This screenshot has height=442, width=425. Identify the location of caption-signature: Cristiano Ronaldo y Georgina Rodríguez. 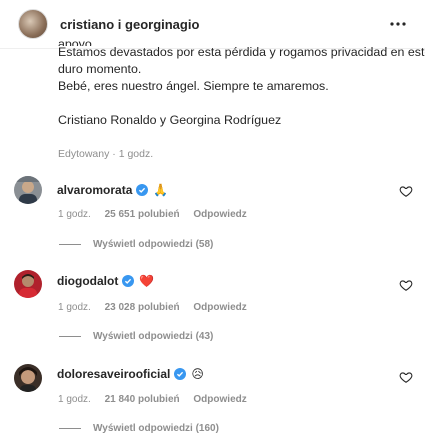
(170, 120).